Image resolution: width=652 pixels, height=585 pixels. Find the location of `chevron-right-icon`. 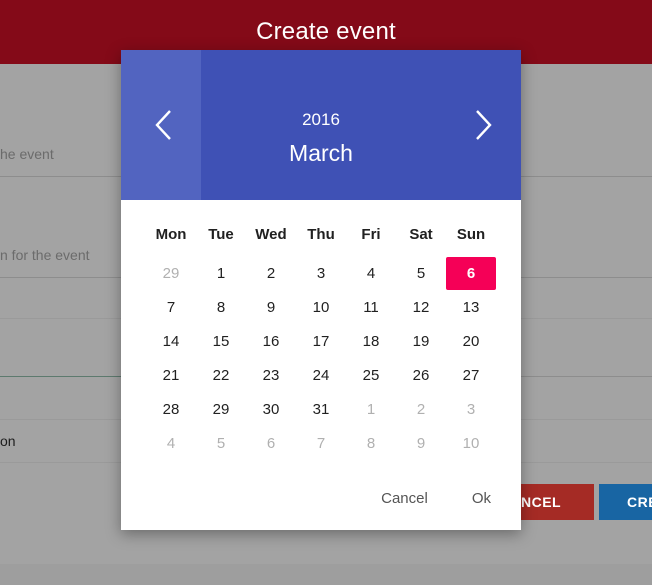

chevron-right-icon is located at coordinates (484, 125).